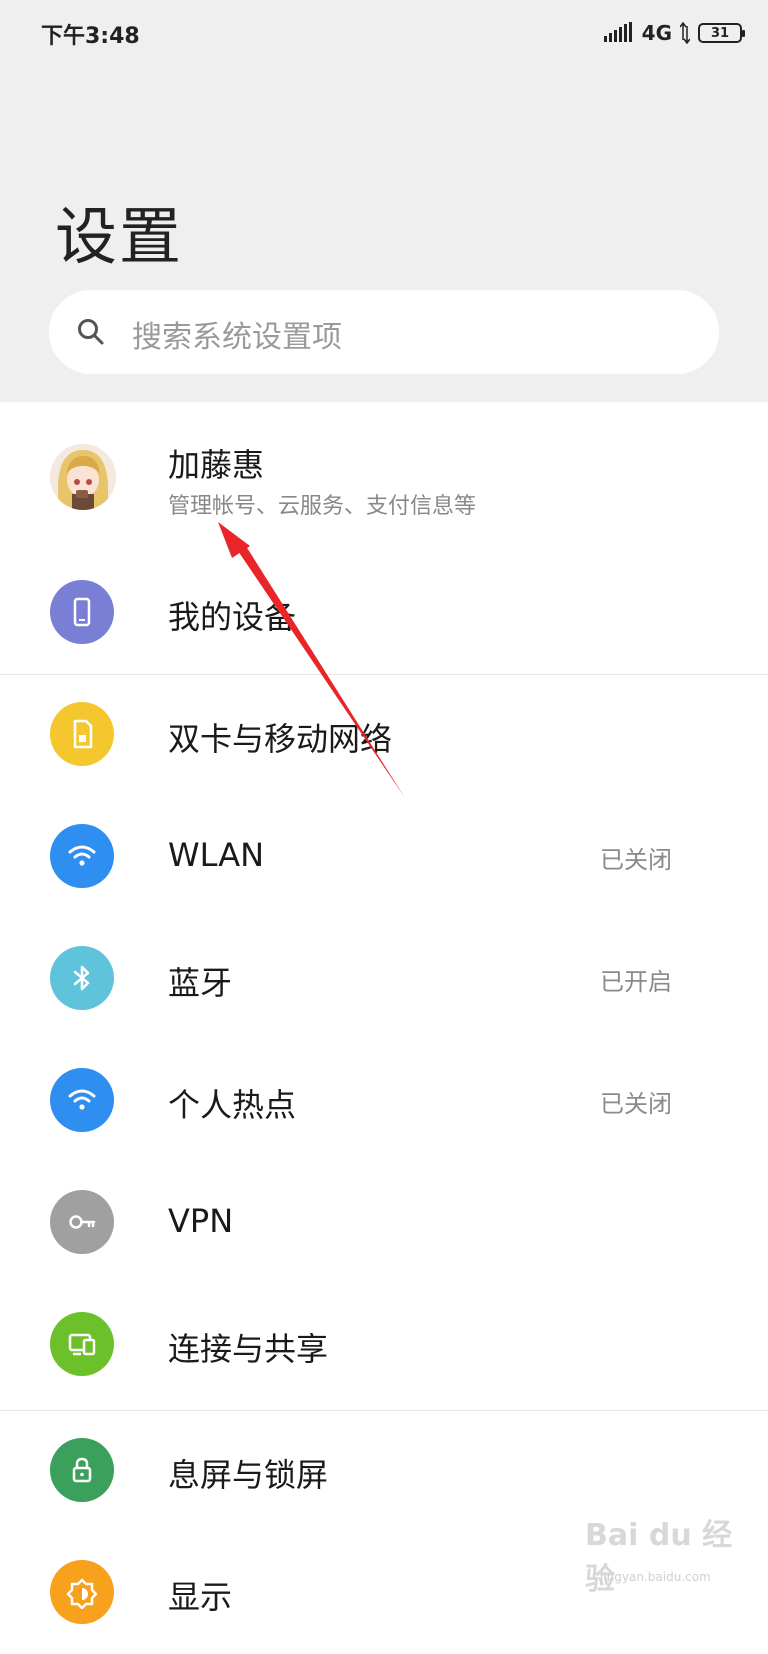 The width and height of the screenshot is (768, 1654). What do you see at coordinates (91, 332) in the screenshot?
I see `search-icon` at bounding box center [91, 332].